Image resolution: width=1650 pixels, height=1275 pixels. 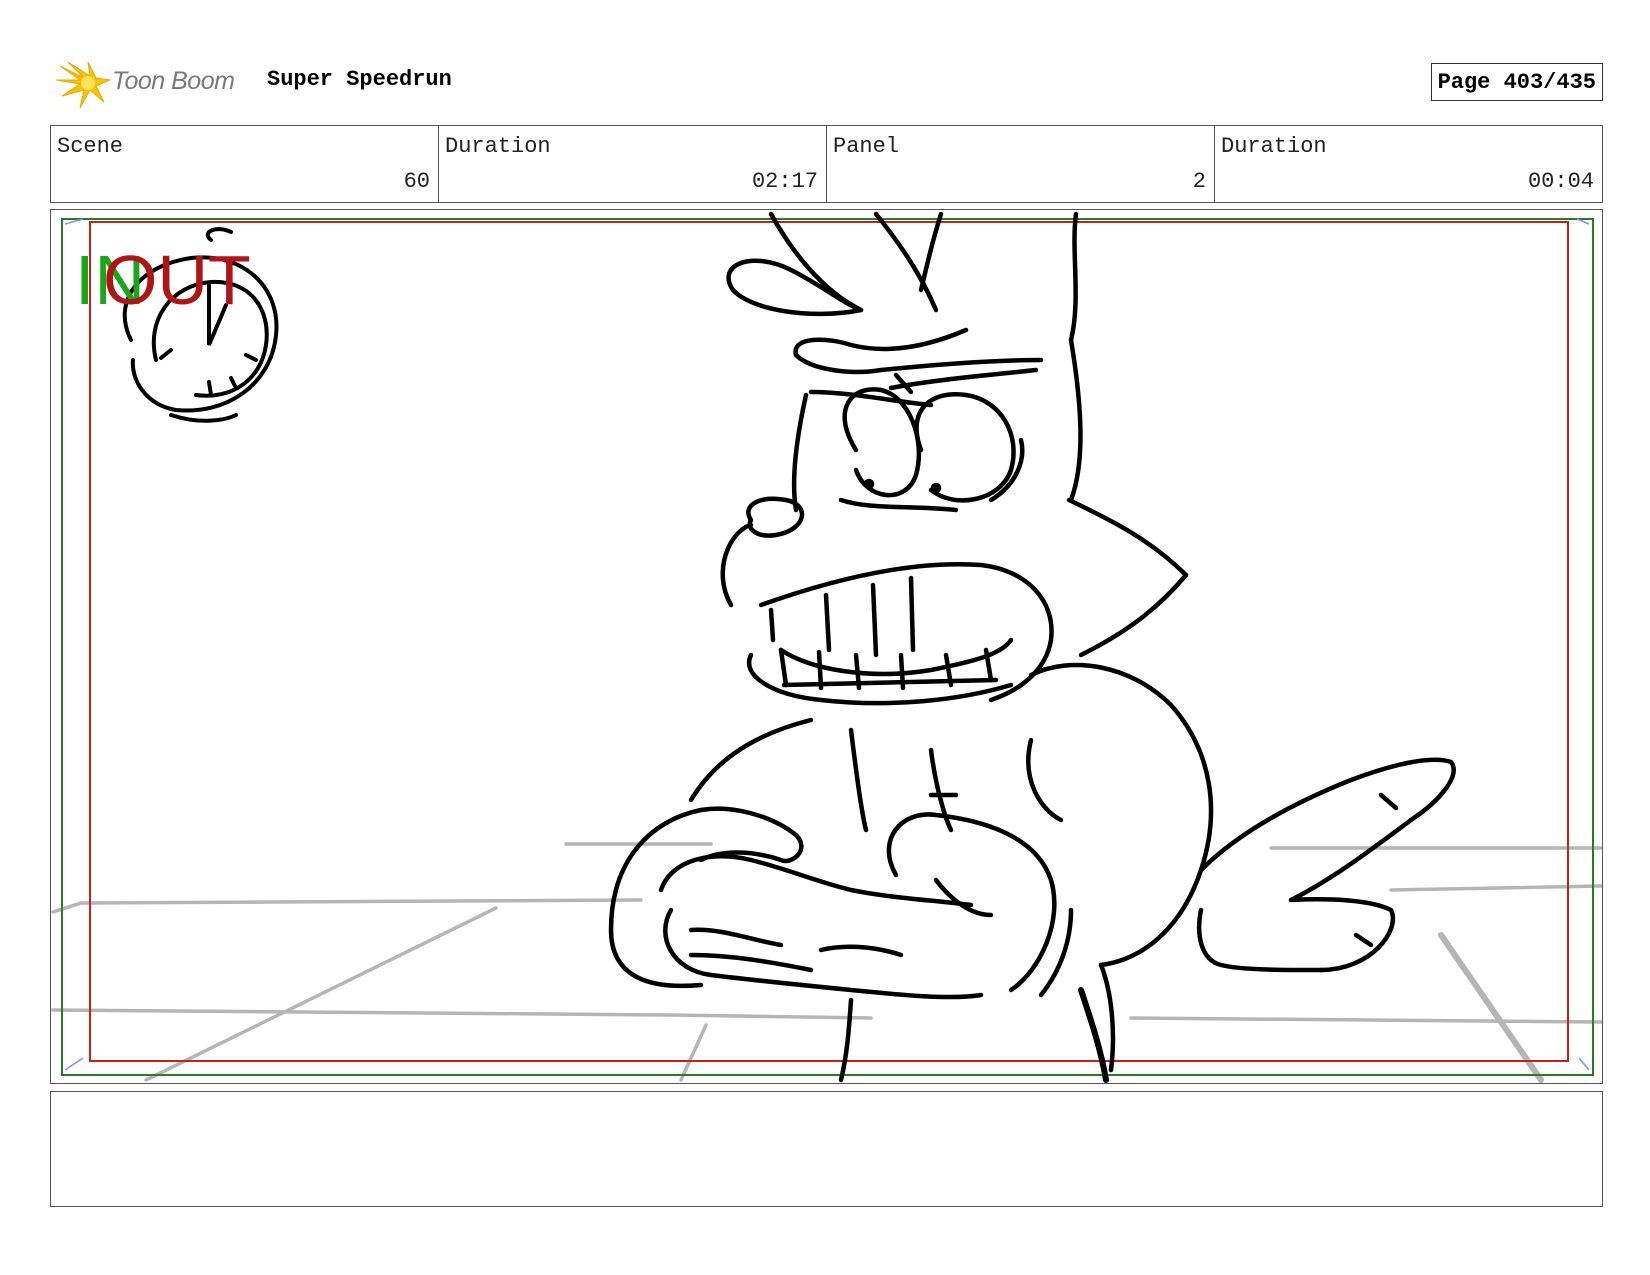 I want to click on panel-label: Panel, so click(x=866, y=146).